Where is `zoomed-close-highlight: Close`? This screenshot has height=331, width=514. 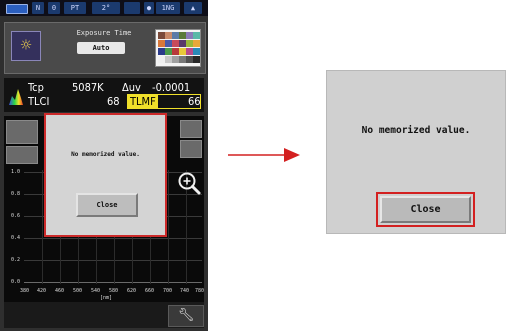
zoomed-close-highlight: Close is located at coordinates (425, 209).